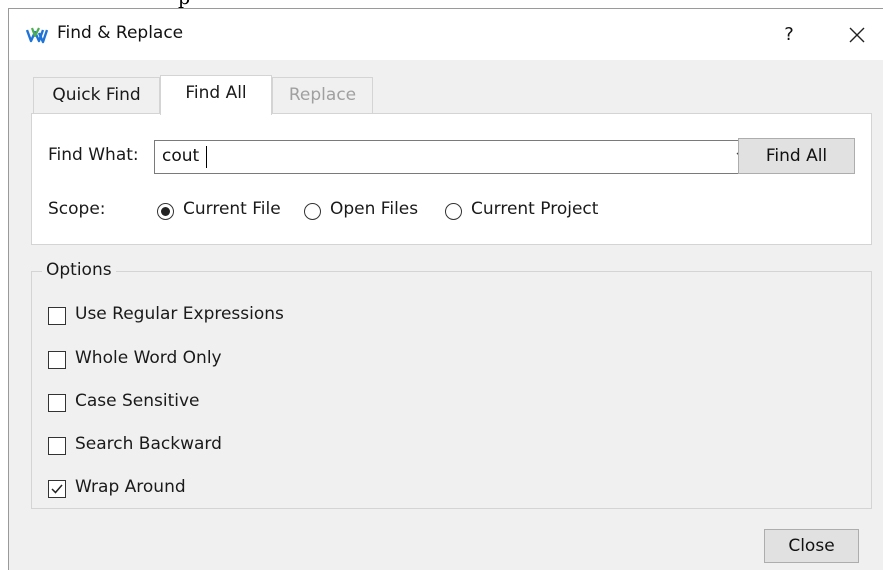 Image resolution: width=883 pixels, height=570 pixels. Describe the element at coordinates (181, 156) in the screenshot. I see `find-what-value: cout` at that location.